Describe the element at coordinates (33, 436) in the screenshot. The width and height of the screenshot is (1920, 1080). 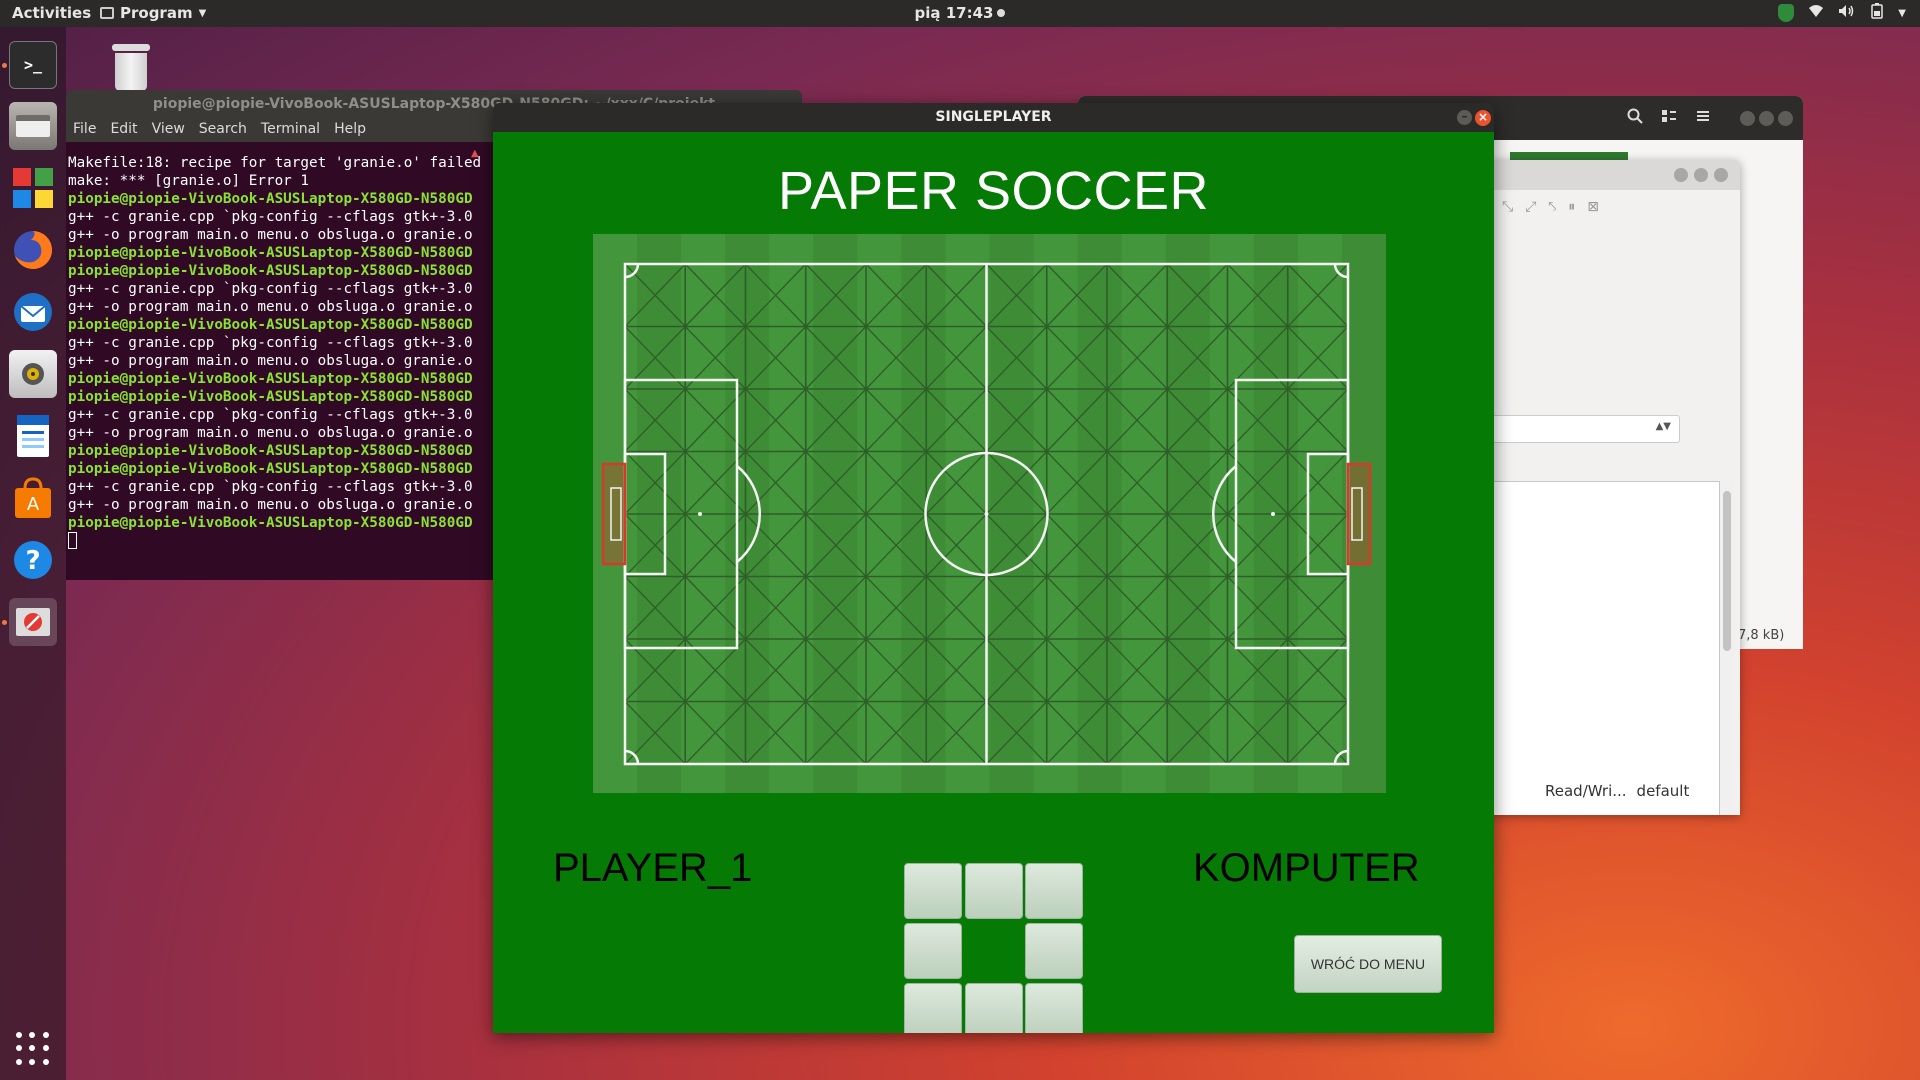
I see `document-icon` at that location.